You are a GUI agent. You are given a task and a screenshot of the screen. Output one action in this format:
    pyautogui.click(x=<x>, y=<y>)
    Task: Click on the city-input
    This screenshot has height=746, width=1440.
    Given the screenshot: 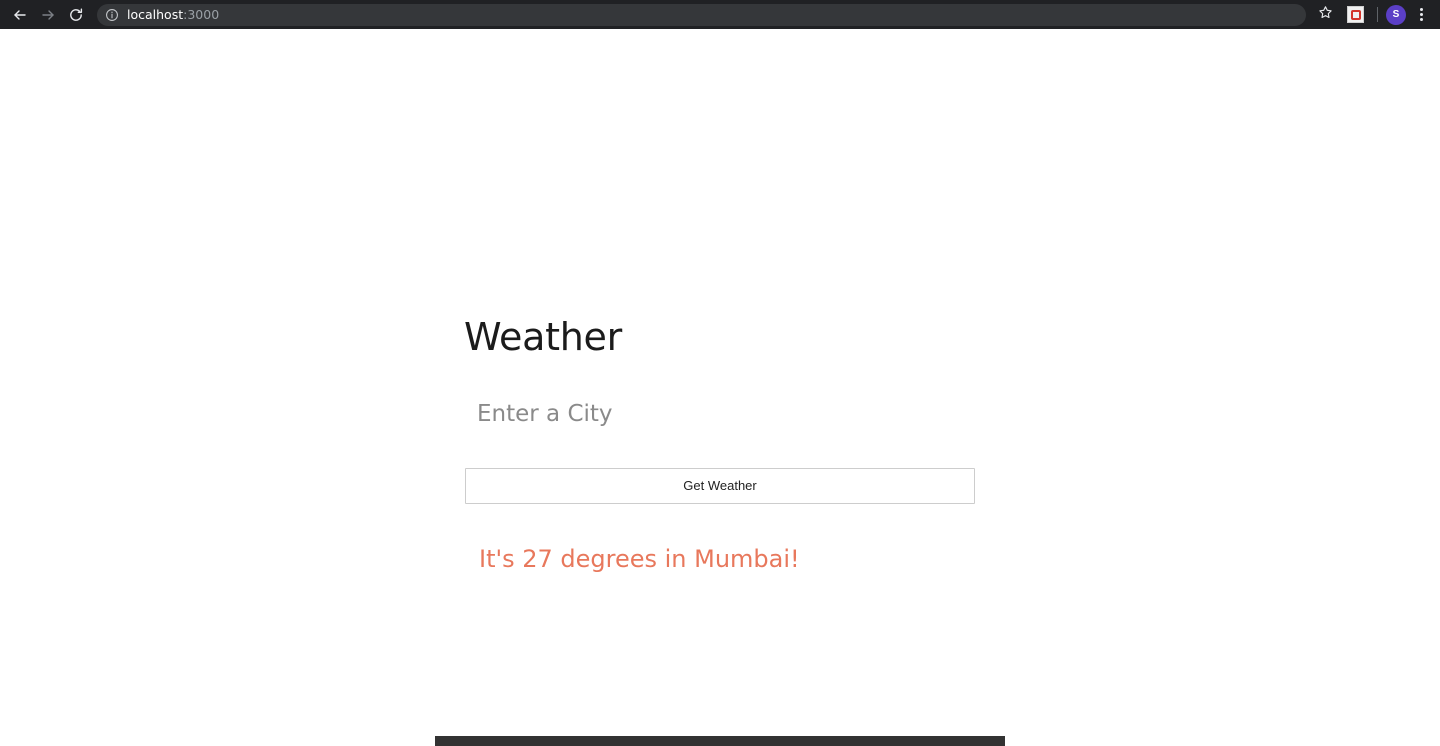 What is the action you would take?
    pyautogui.click(x=720, y=414)
    